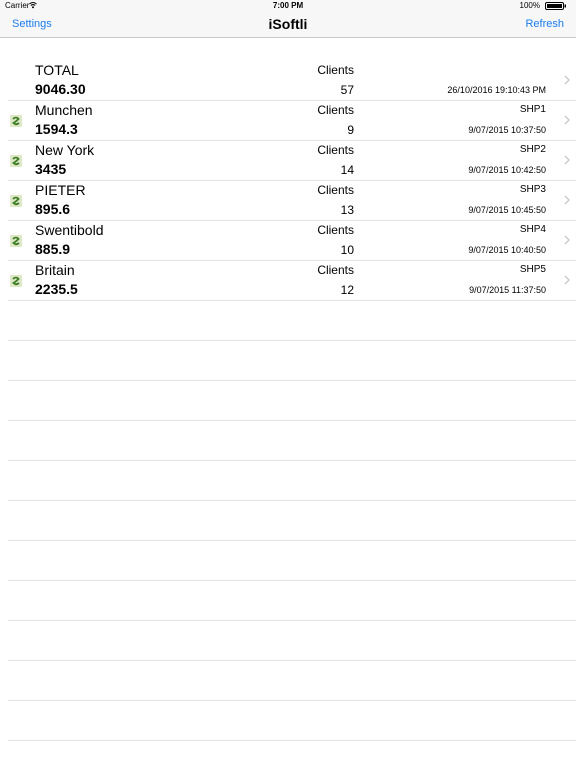  What do you see at coordinates (347, 250) in the screenshot?
I see `shop-clients-count: 10` at bounding box center [347, 250].